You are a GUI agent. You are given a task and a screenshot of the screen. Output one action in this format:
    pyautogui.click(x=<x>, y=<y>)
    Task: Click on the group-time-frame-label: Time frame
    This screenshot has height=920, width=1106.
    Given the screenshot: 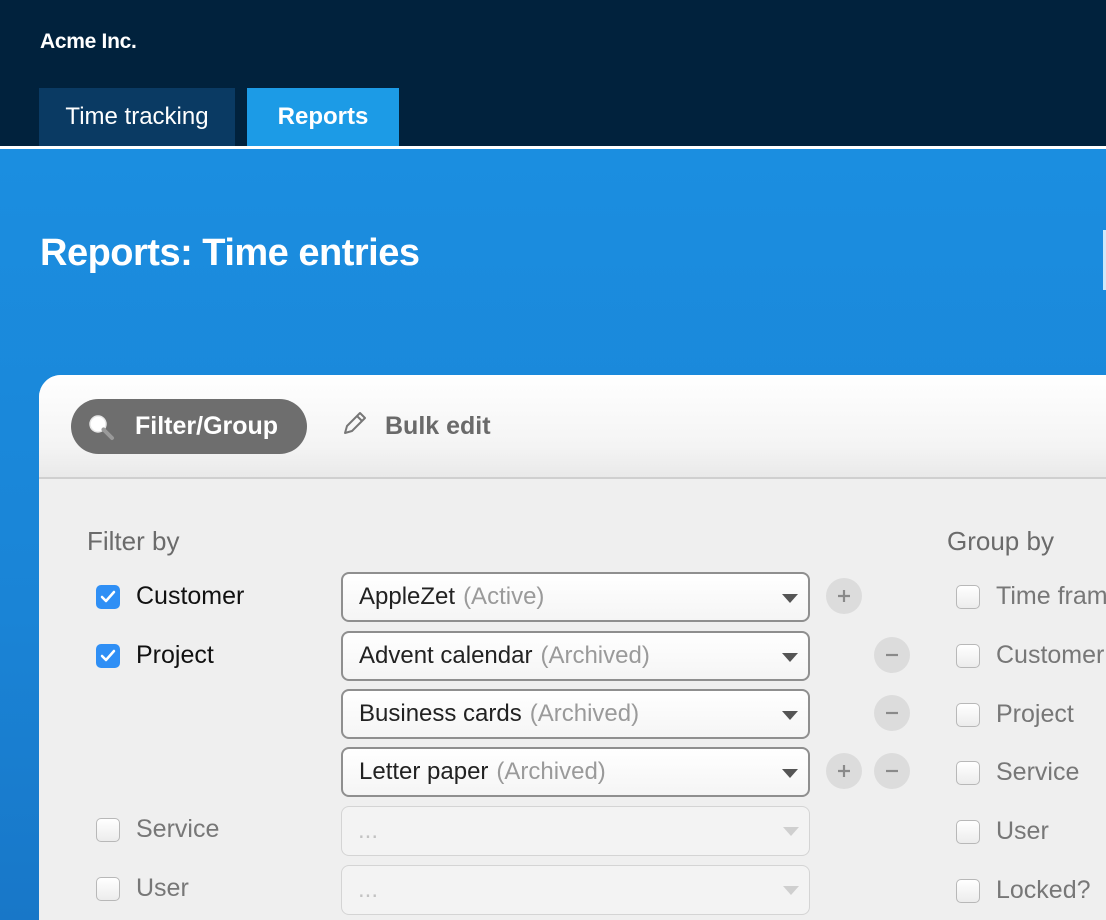 What is the action you would take?
    pyautogui.click(x=1051, y=596)
    